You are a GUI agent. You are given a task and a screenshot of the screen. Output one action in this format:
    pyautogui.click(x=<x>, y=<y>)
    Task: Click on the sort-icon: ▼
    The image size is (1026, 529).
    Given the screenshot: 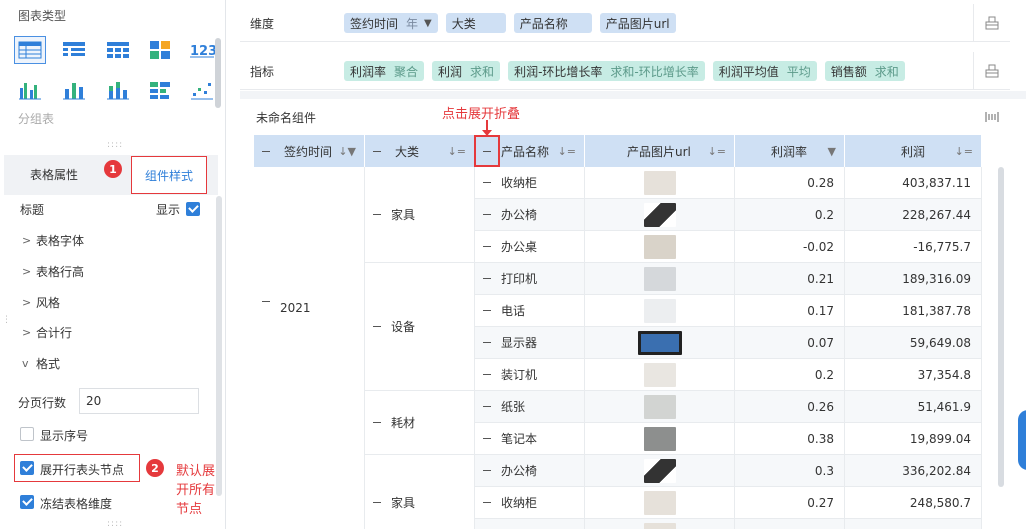 What is the action you would take?
    pyautogui.click(x=832, y=151)
    